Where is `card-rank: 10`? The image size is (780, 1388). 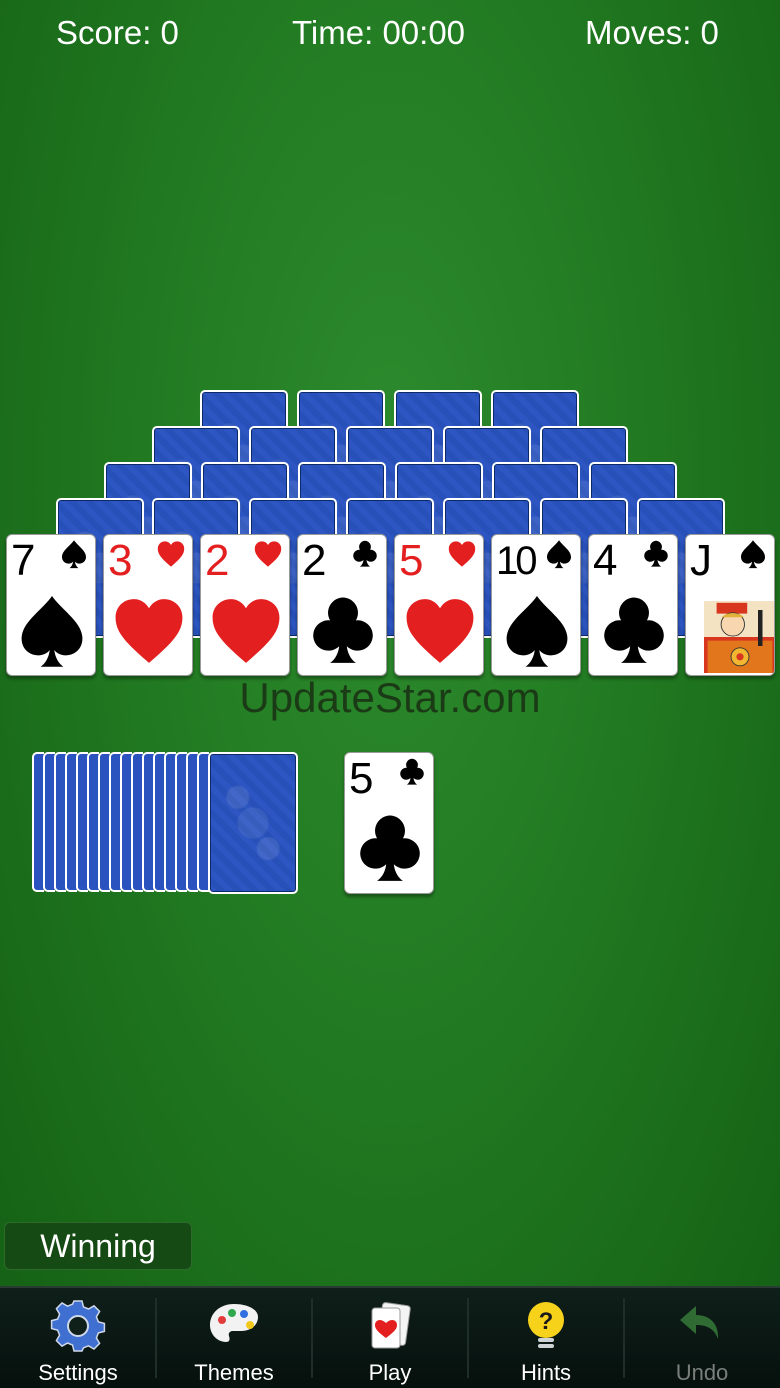
card-rank: 10 is located at coordinates (516, 561).